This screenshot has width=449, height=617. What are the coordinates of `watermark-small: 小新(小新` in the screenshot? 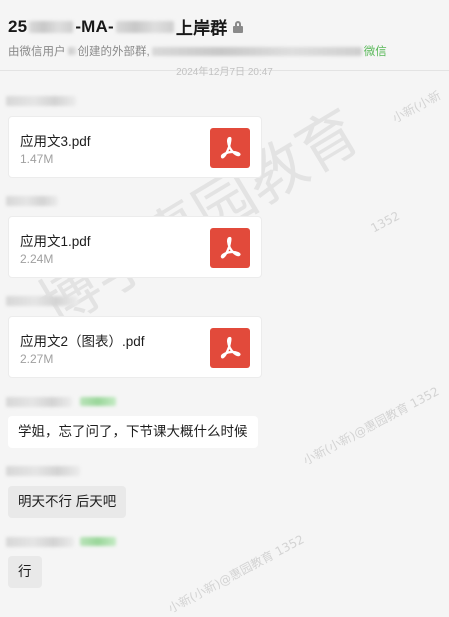 It's located at (417, 107).